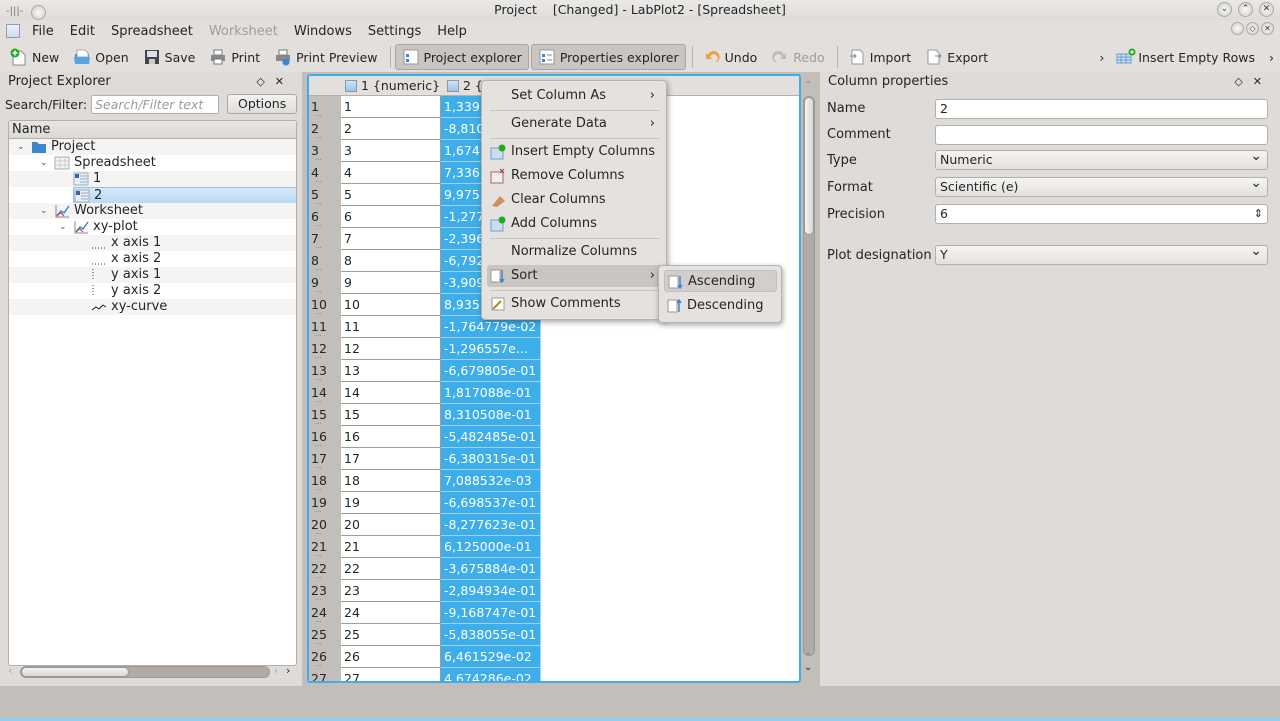  Describe the element at coordinates (325, 242) in the screenshot. I see `row-header: 7` at that location.